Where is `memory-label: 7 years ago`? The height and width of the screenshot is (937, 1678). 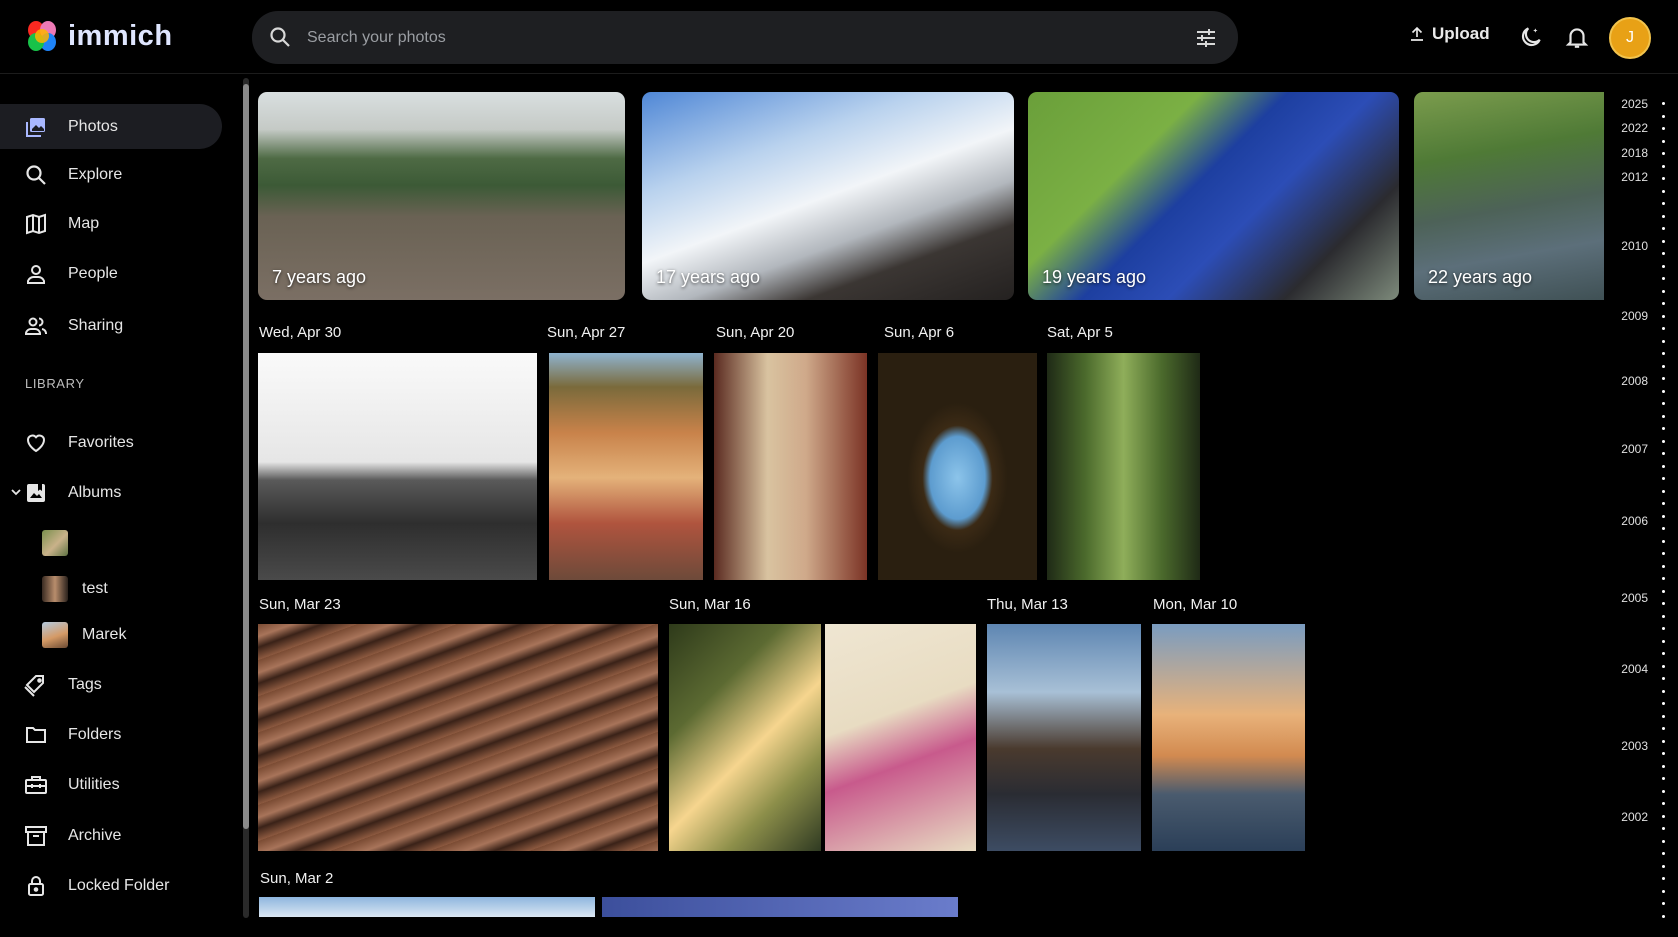
memory-label: 7 years ago is located at coordinates (319, 277).